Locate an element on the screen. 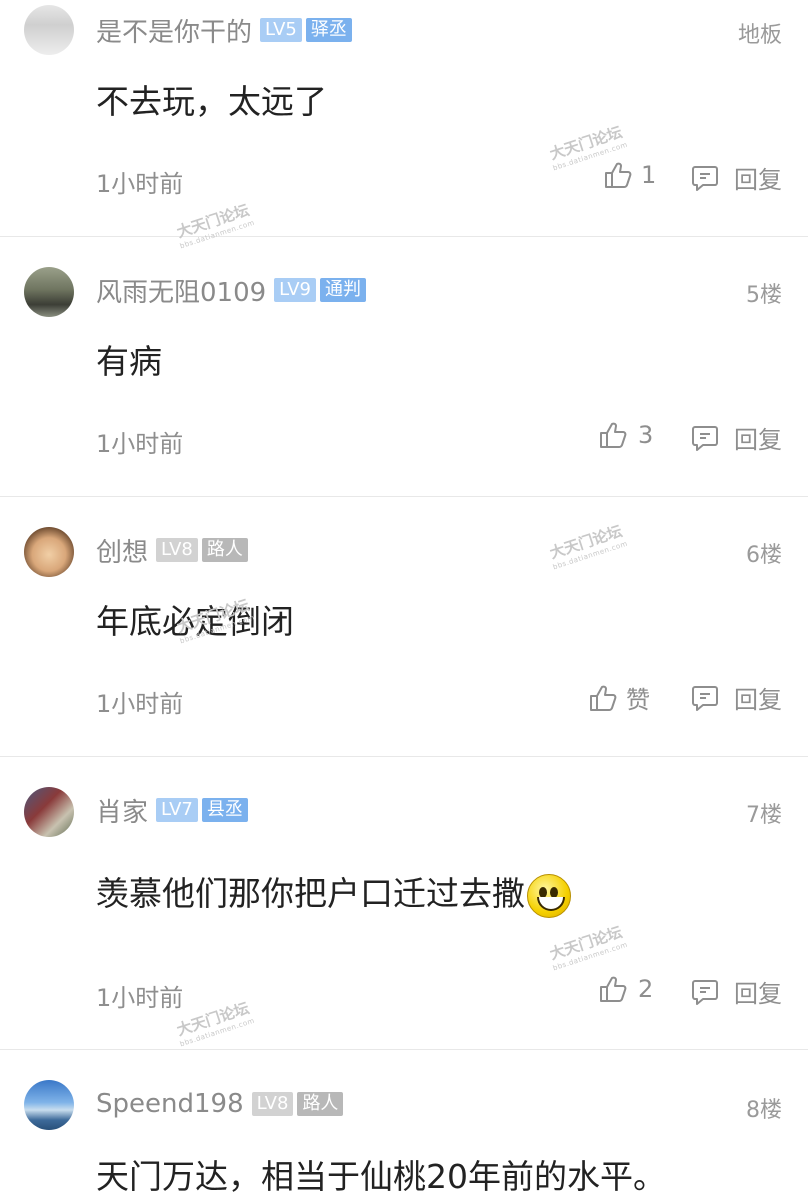 The height and width of the screenshot is (1200, 808). like-count: 1 is located at coordinates (649, 175).